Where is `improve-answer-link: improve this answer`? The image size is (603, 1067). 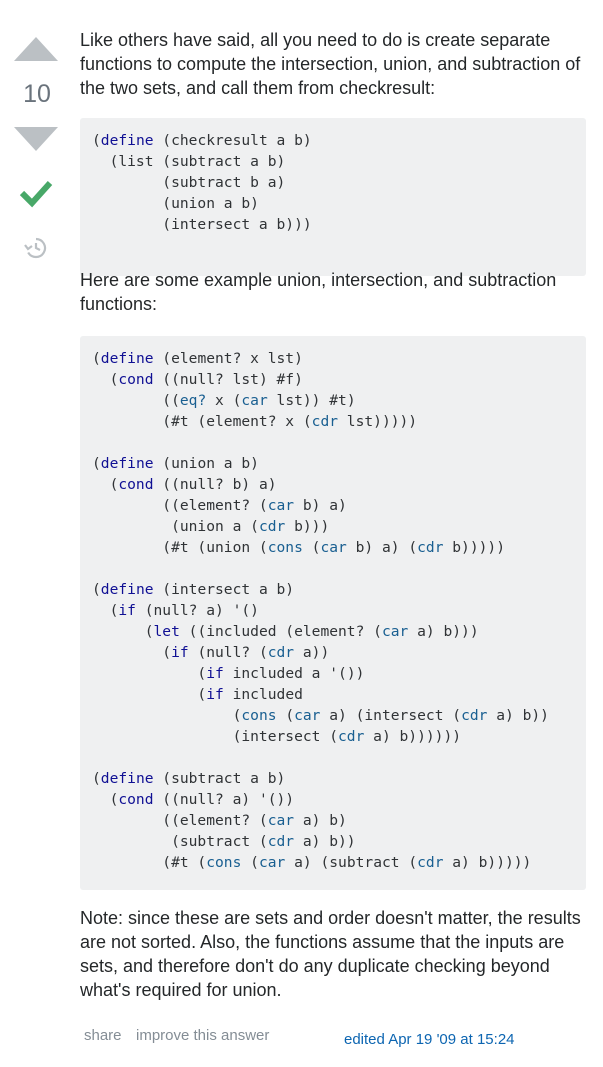
improve-answer-link: improve this answer is located at coordinates (202, 1035).